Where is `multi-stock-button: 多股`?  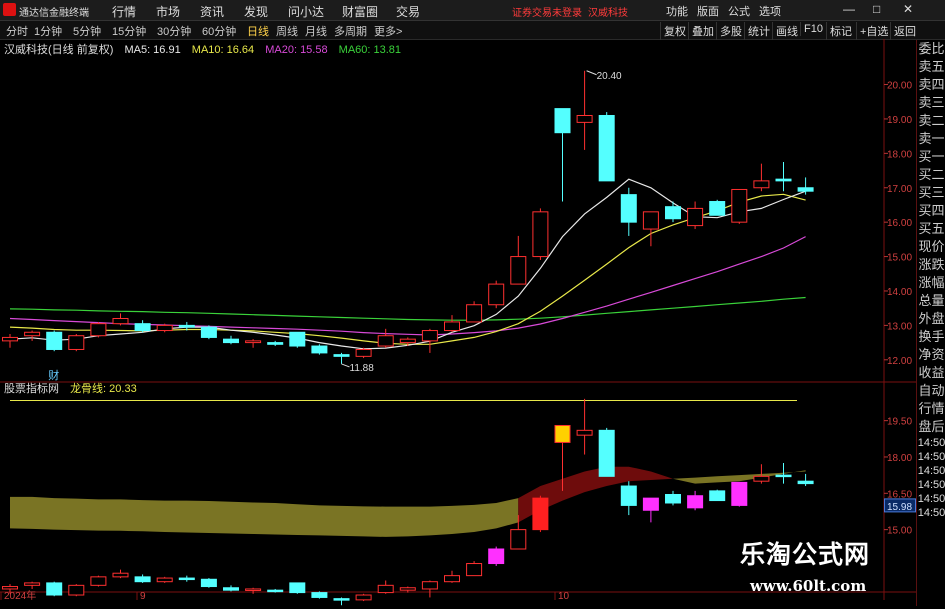 multi-stock-button: 多股 is located at coordinates (730, 31).